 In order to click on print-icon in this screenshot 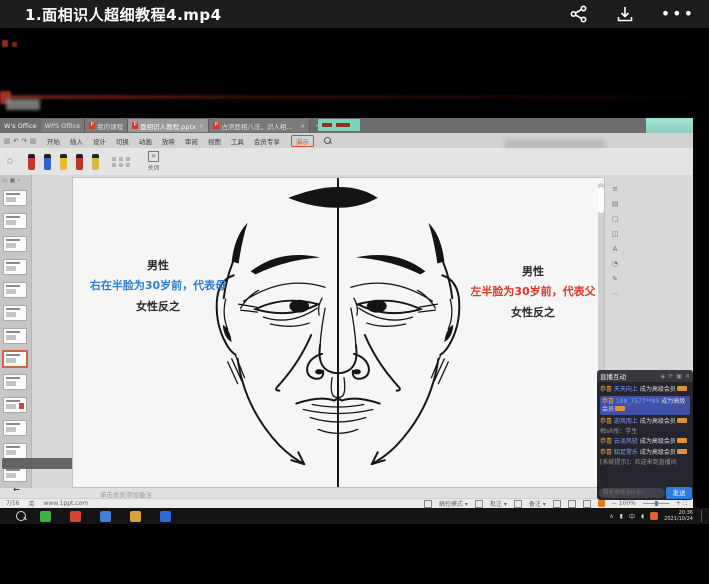, I will do `click(32, 140)`.